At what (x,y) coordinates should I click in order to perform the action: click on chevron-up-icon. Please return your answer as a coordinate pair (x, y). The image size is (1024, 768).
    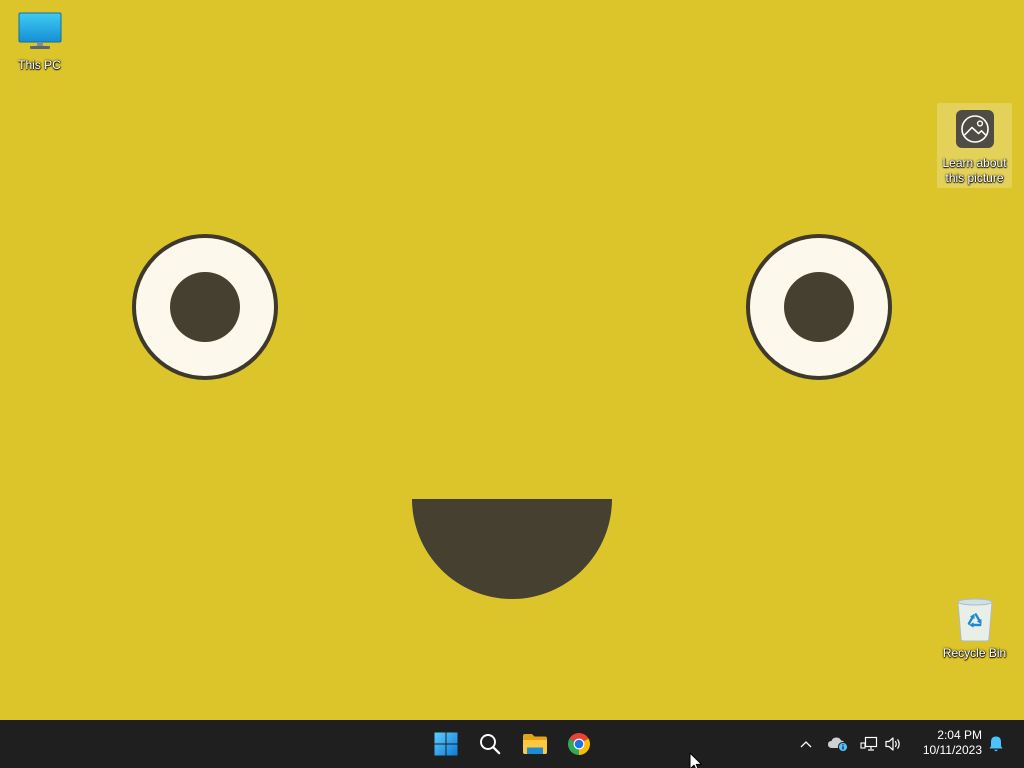
    Looking at the image, I should click on (806, 744).